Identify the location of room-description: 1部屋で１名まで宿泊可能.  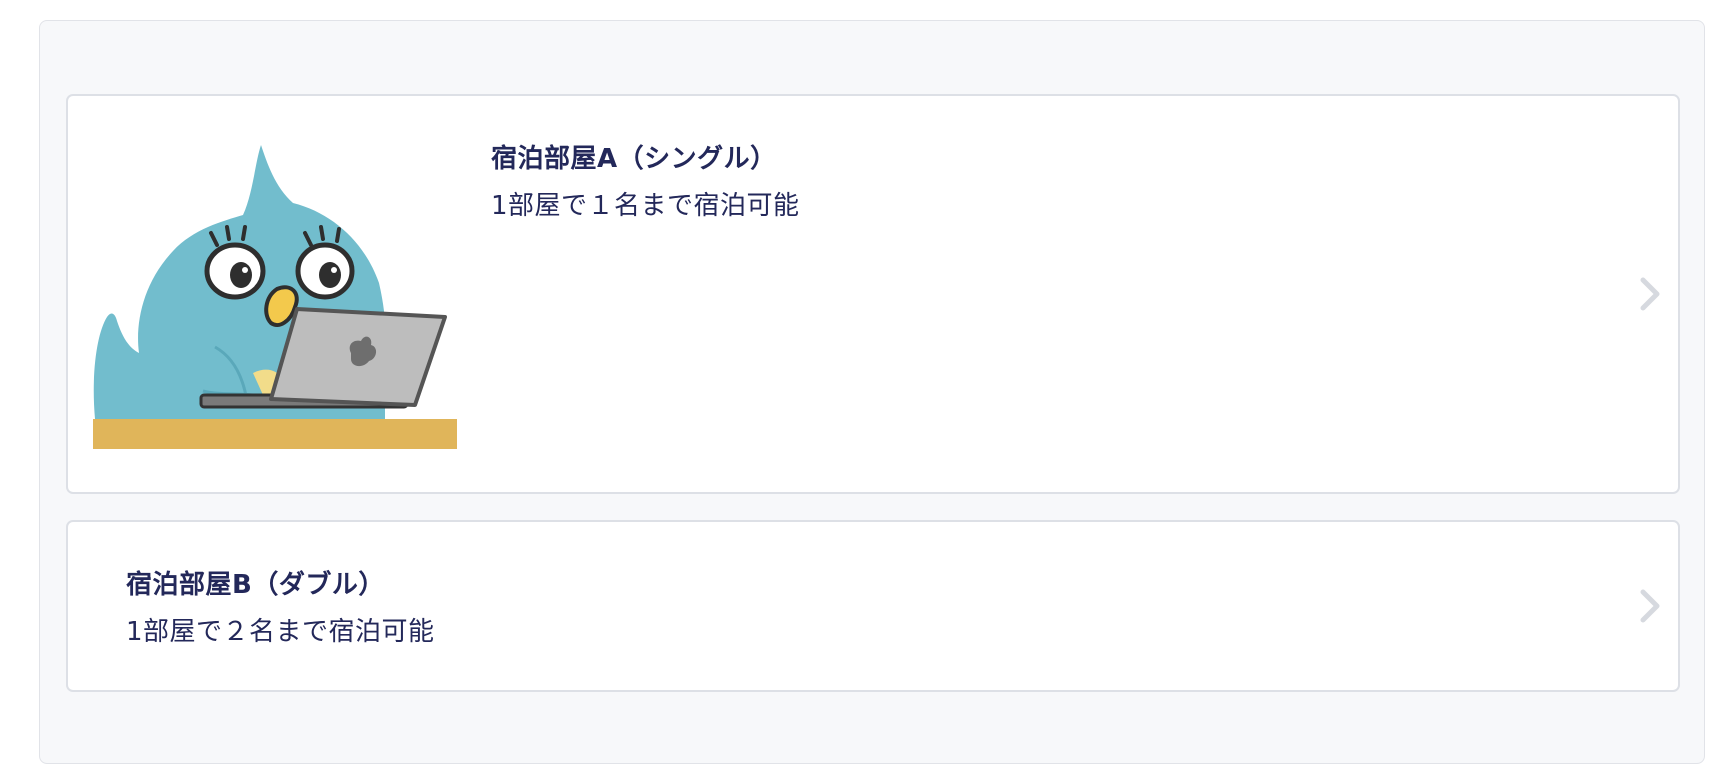
(645, 206).